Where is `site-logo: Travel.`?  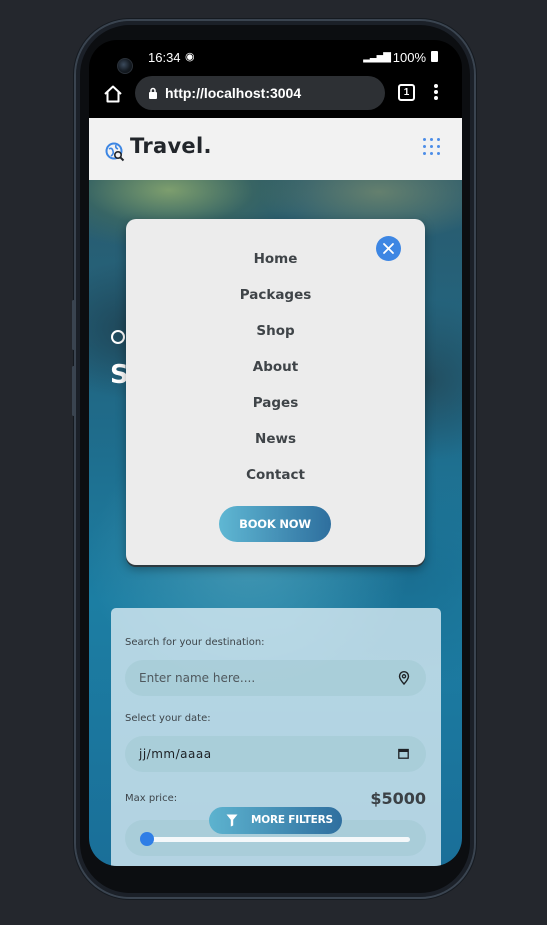
site-logo: Travel. is located at coordinates (171, 146).